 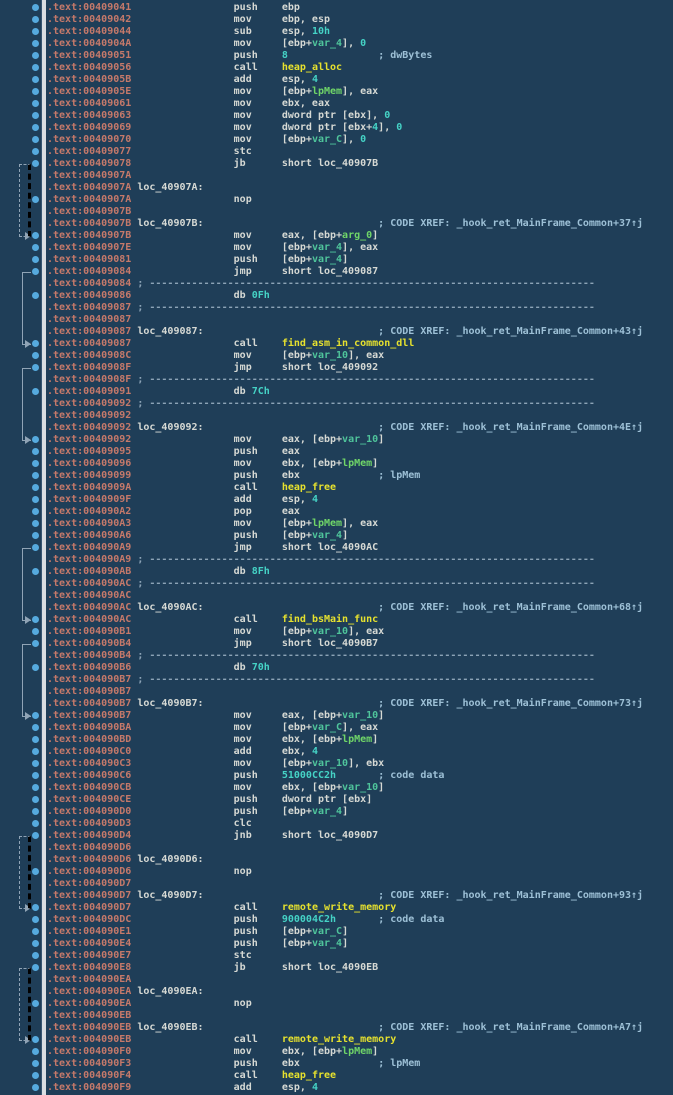 I want to click on disasm-line: .text:004090AB db 8Fh, so click(x=345, y=572).